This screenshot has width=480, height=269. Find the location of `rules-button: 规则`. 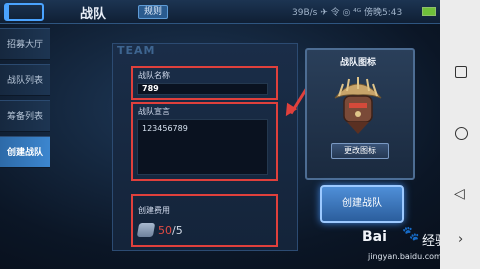

rules-button: 规则 is located at coordinates (153, 12).